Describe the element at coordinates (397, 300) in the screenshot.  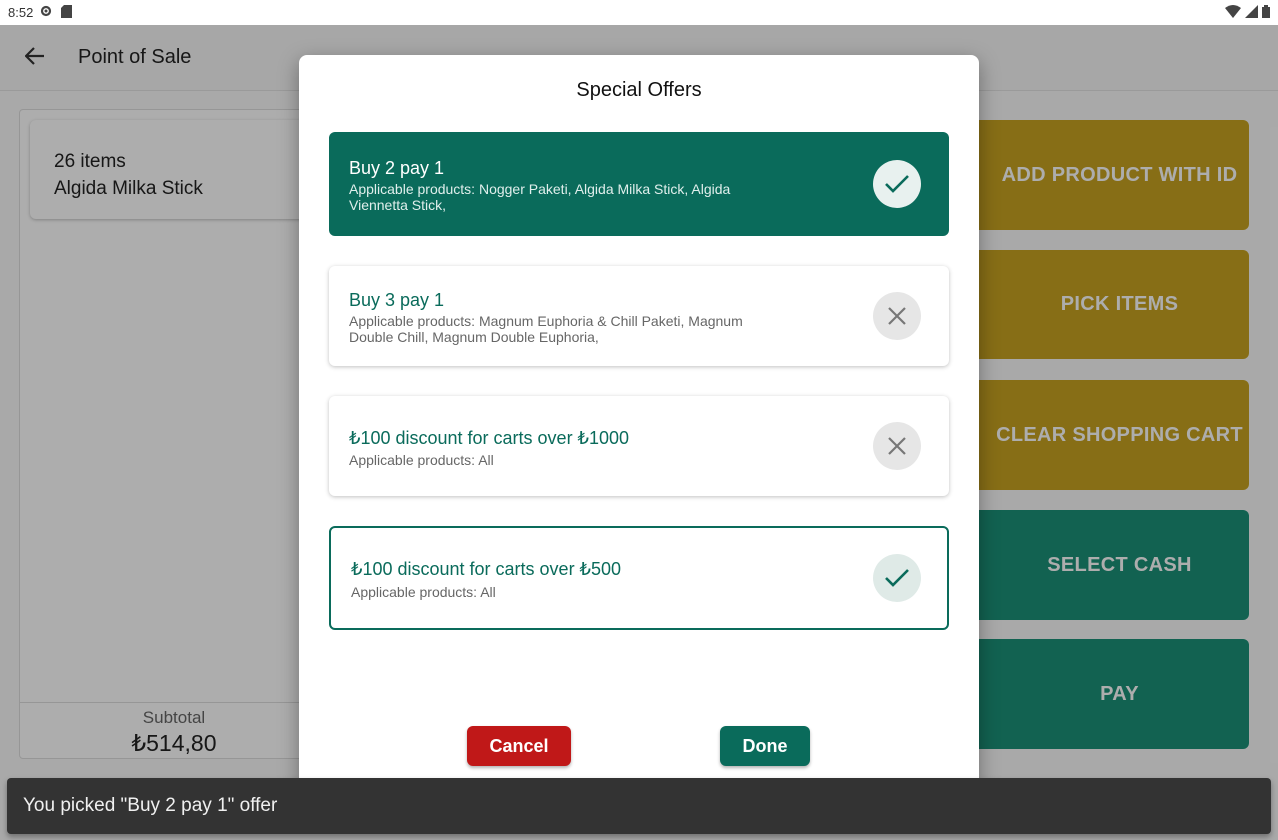
I see `offer-title: Buy 3 pay 1` at that location.